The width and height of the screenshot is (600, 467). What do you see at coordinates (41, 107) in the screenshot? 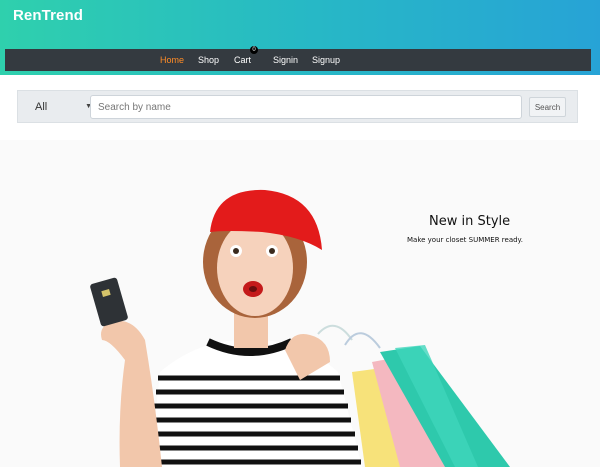
I see `category-selected-value: All` at bounding box center [41, 107].